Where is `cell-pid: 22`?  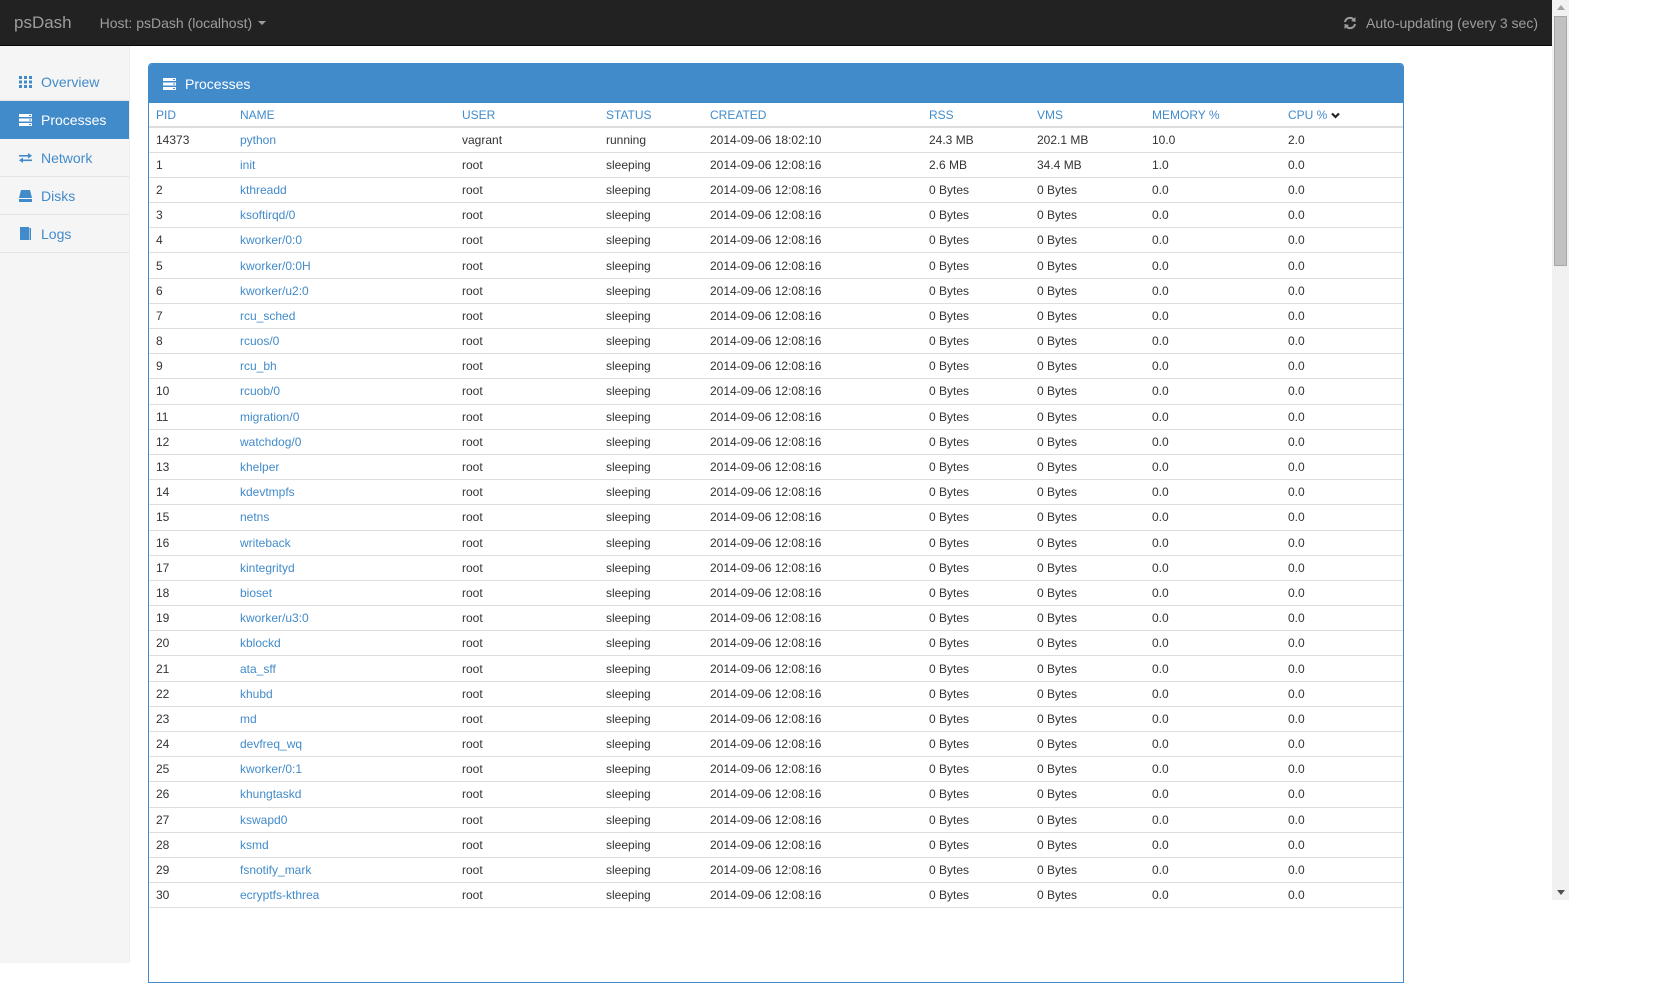
cell-pid: 22 is located at coordinates (191, 694).